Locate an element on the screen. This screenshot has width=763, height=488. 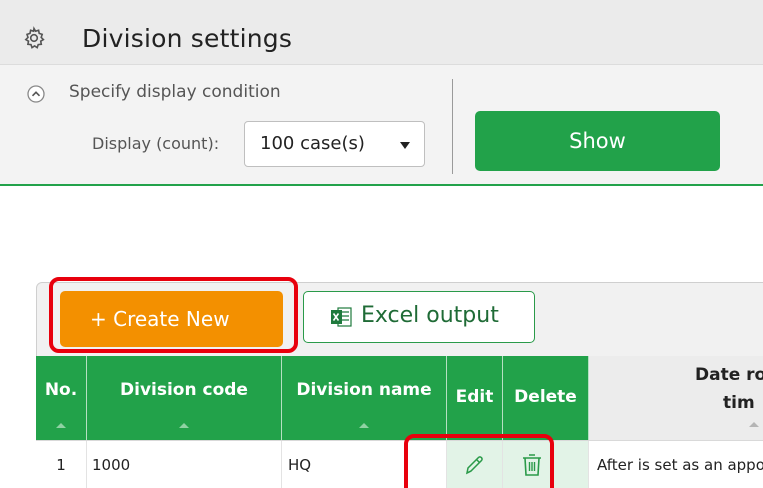
condition-toggle-label: Specify display condition is located at coordinates (175, 92).